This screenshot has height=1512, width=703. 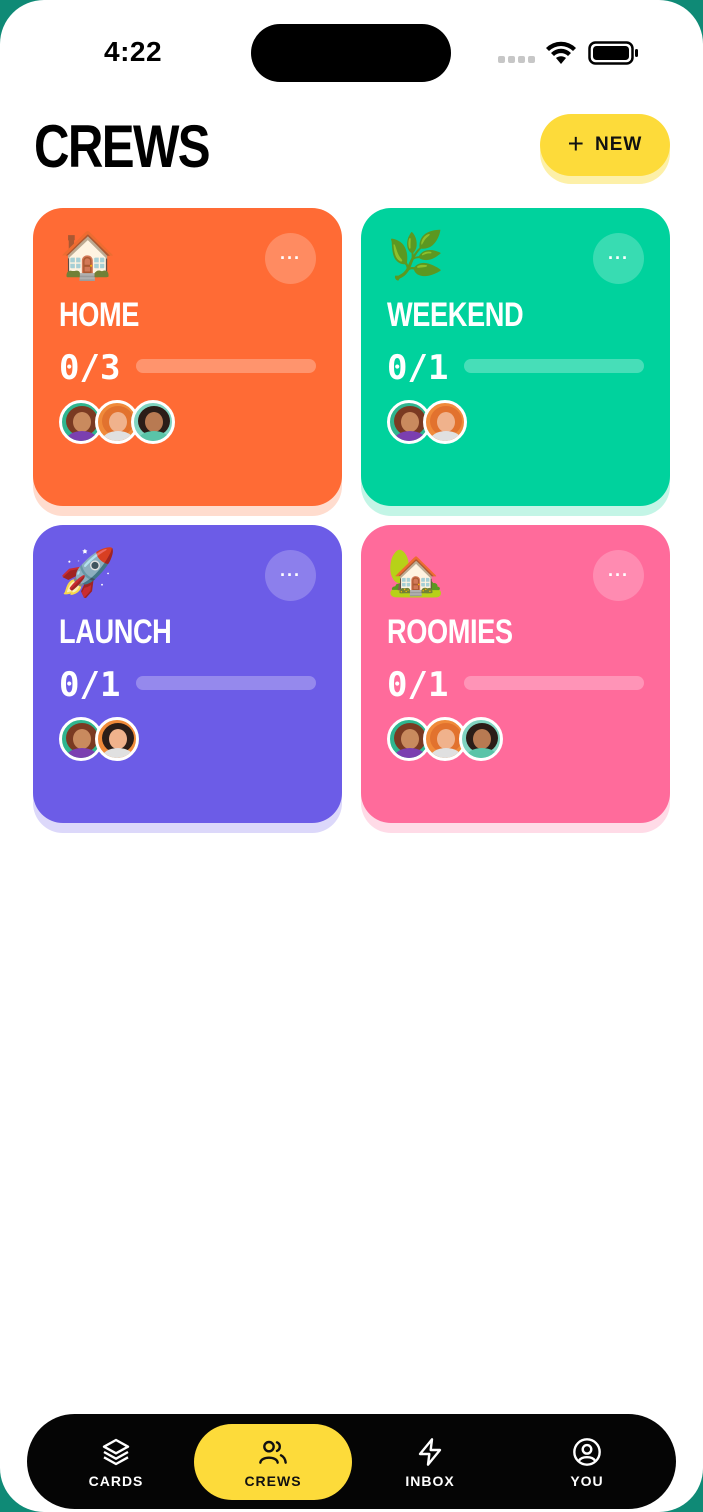 I want to click on tab-inbox: INBOX, so click(x=430, y=1462).